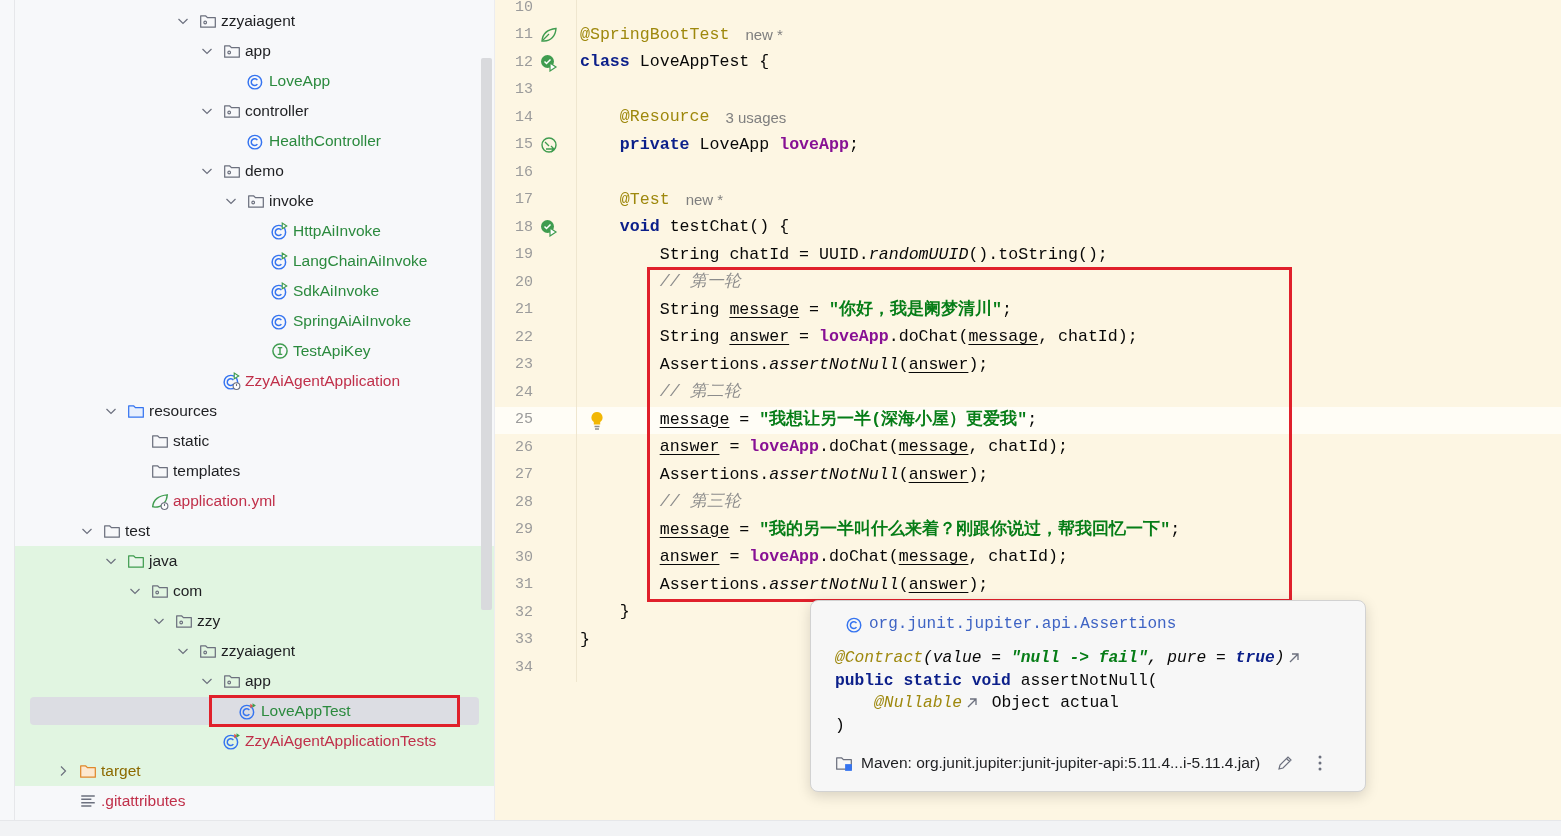  What do you see at coordinates (254, 561) in the screenshot?
I see `tree-item: java` at bounding box center [254, 561].